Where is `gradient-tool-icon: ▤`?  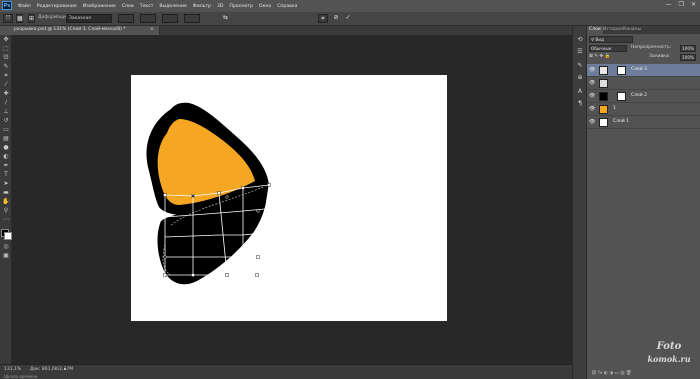
gradient-tool-icon: ▤ is located at coordinates (6, 138).